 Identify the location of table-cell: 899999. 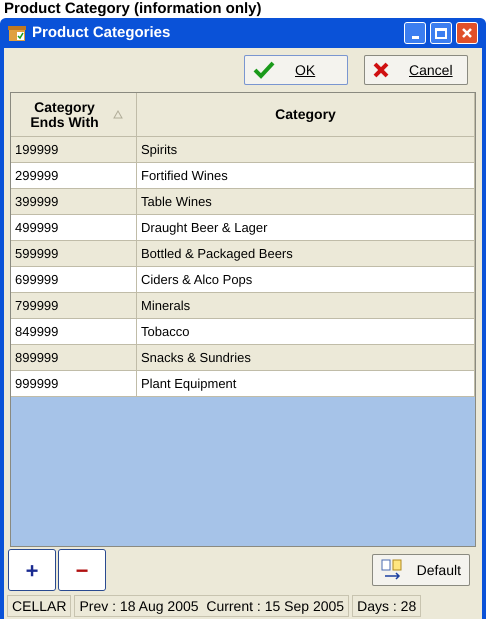
(74, 357).